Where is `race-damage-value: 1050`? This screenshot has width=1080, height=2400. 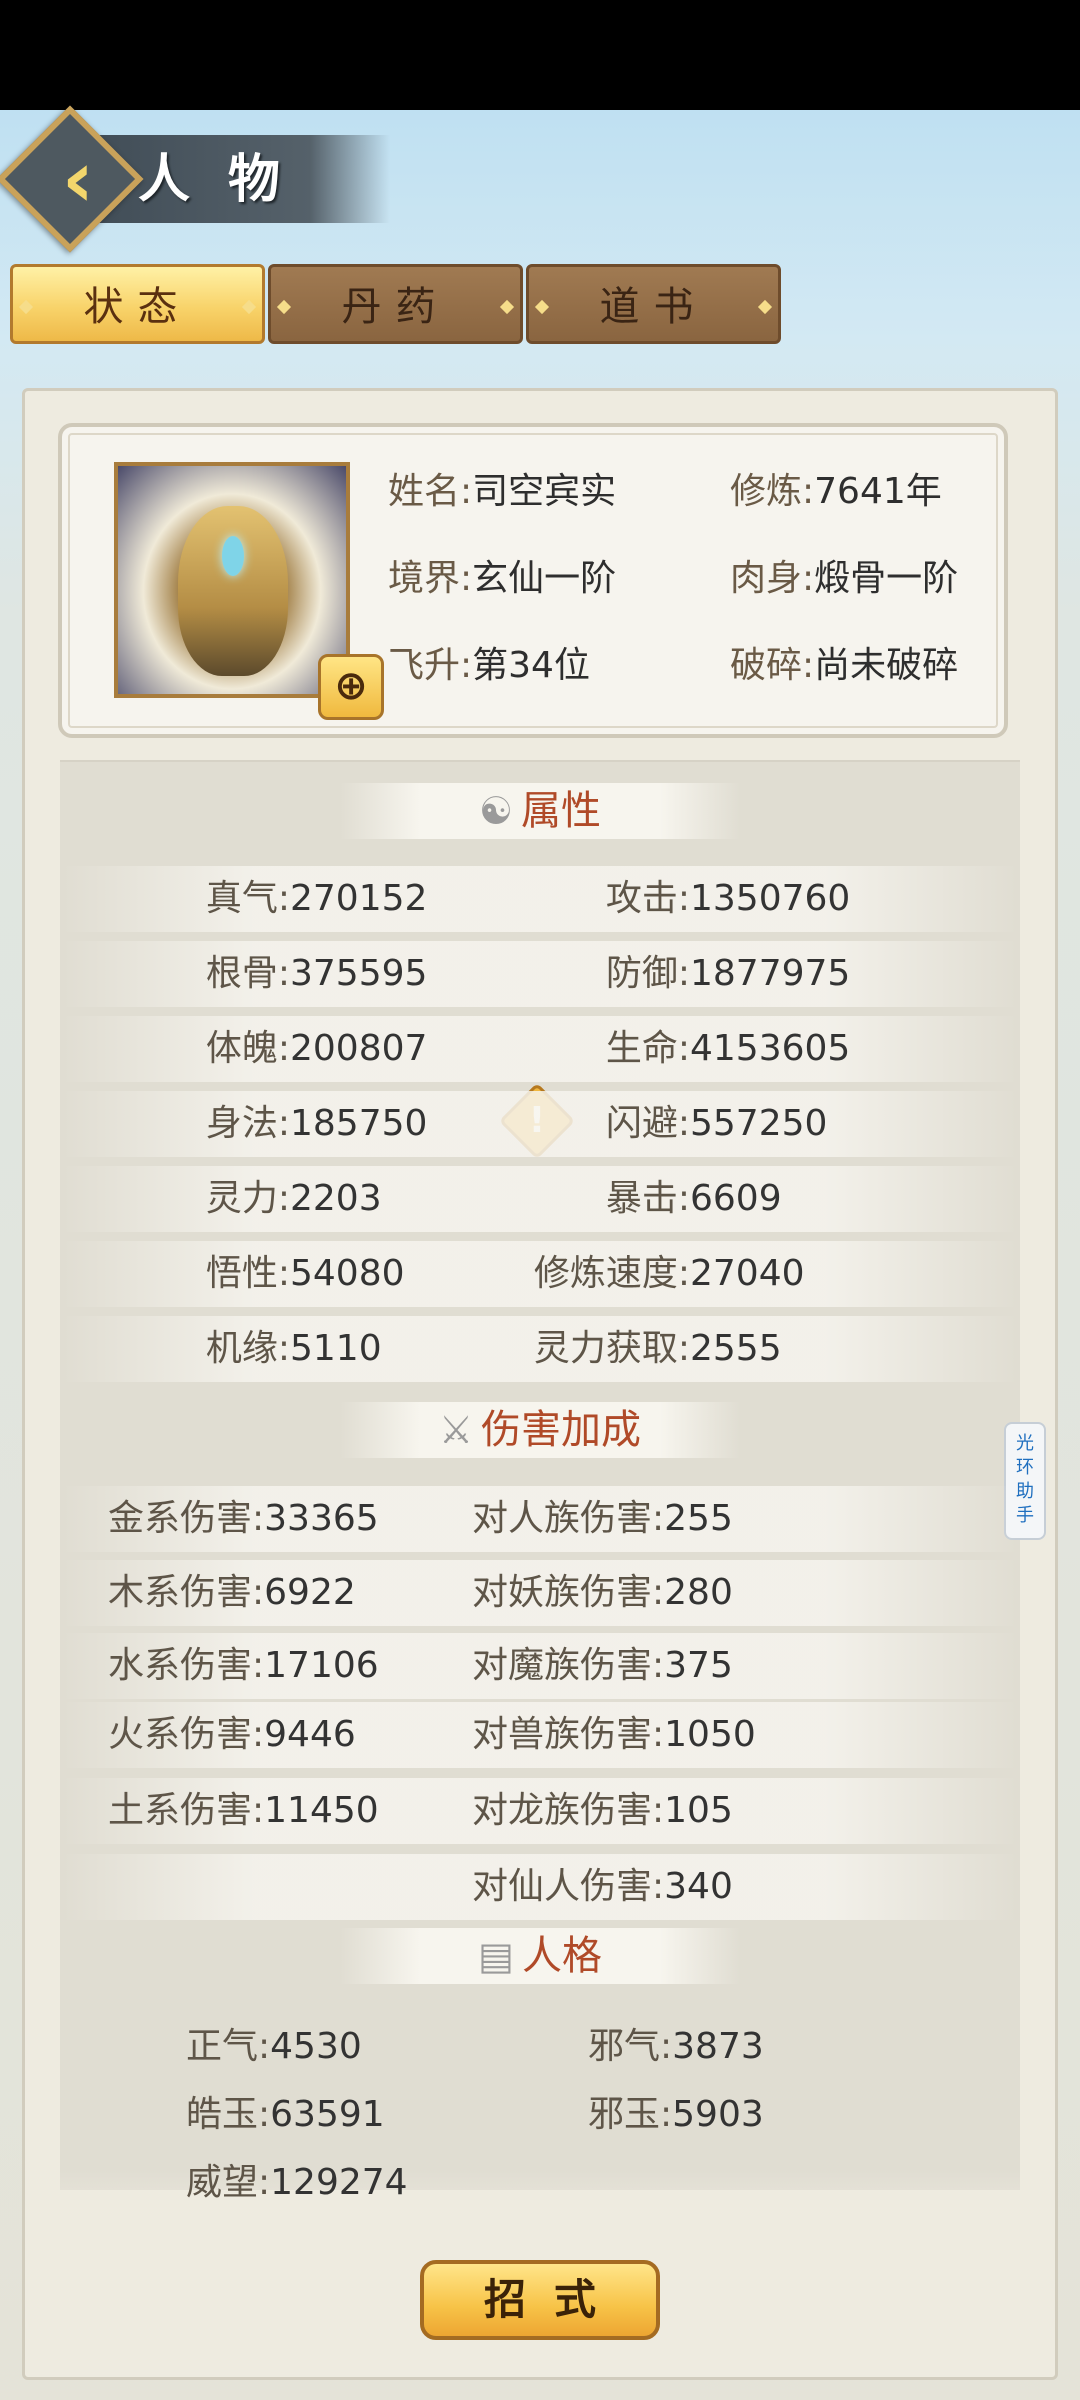
race-damage-value: 1050 is located at coordinates (710, 1734).